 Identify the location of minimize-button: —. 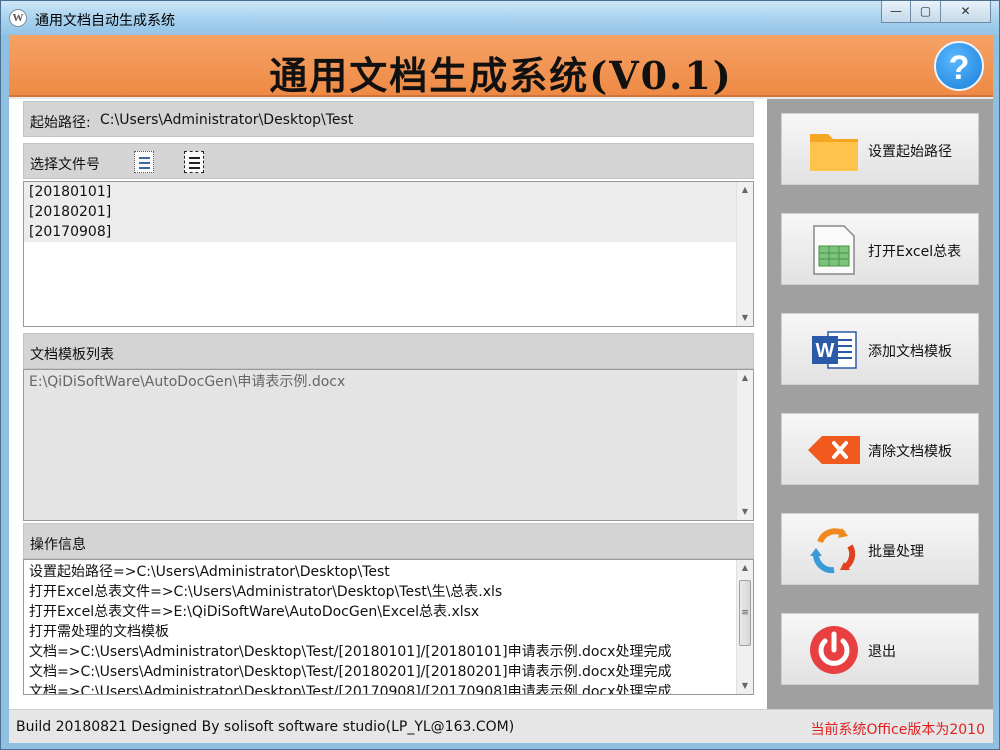
(896, 12).